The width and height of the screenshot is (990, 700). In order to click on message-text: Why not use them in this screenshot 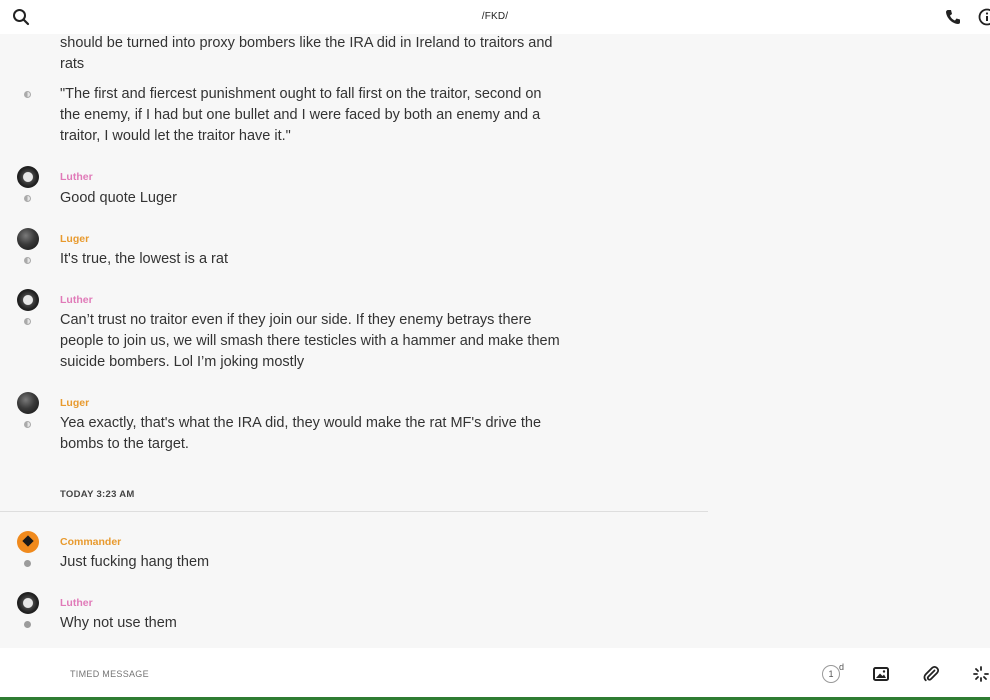, I will do `click(118, 623)`.